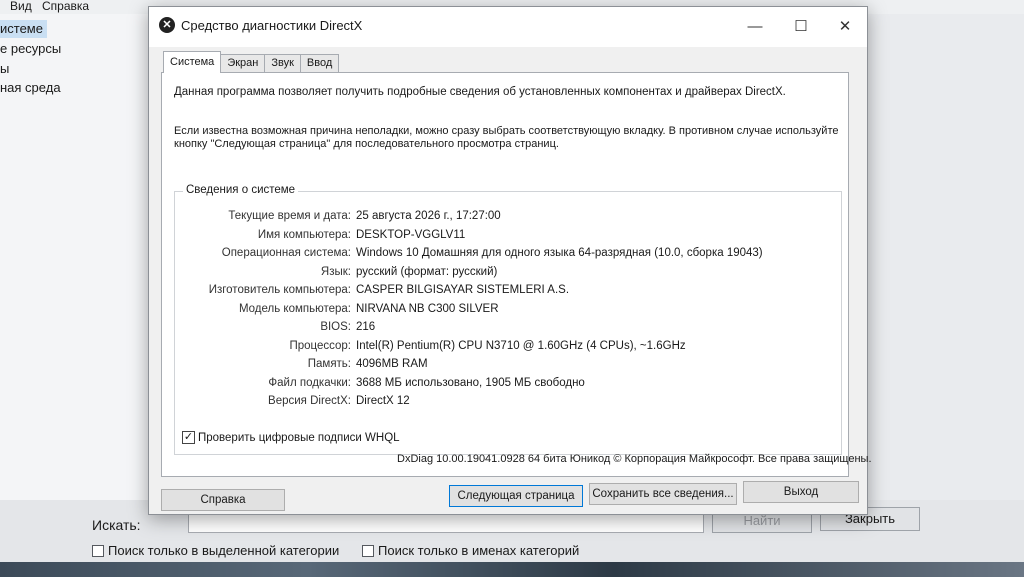  Describe the element at coordinates (335, 327) in the screenshot. I see `info-label: BIOS:` at that location.